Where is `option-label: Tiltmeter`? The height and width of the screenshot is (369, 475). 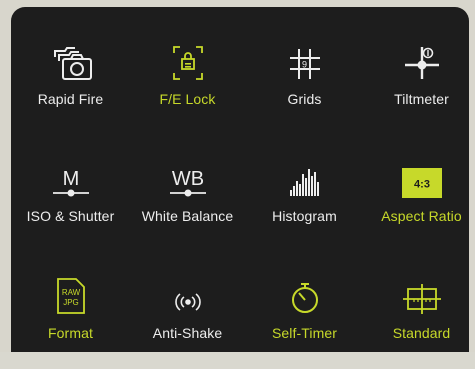 option-label: Tiltmeter is located at coordinates (421, 99).